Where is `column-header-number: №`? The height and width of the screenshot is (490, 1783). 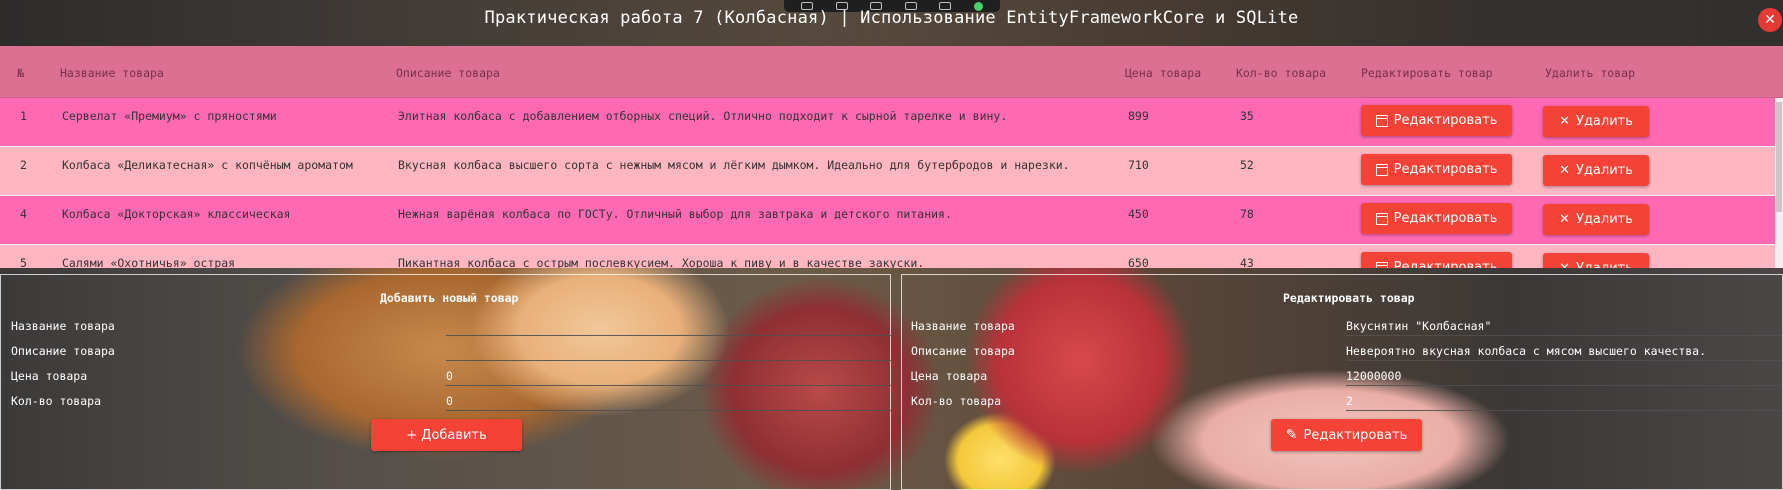 column-header-number: № is located at coordinates (20, 73).